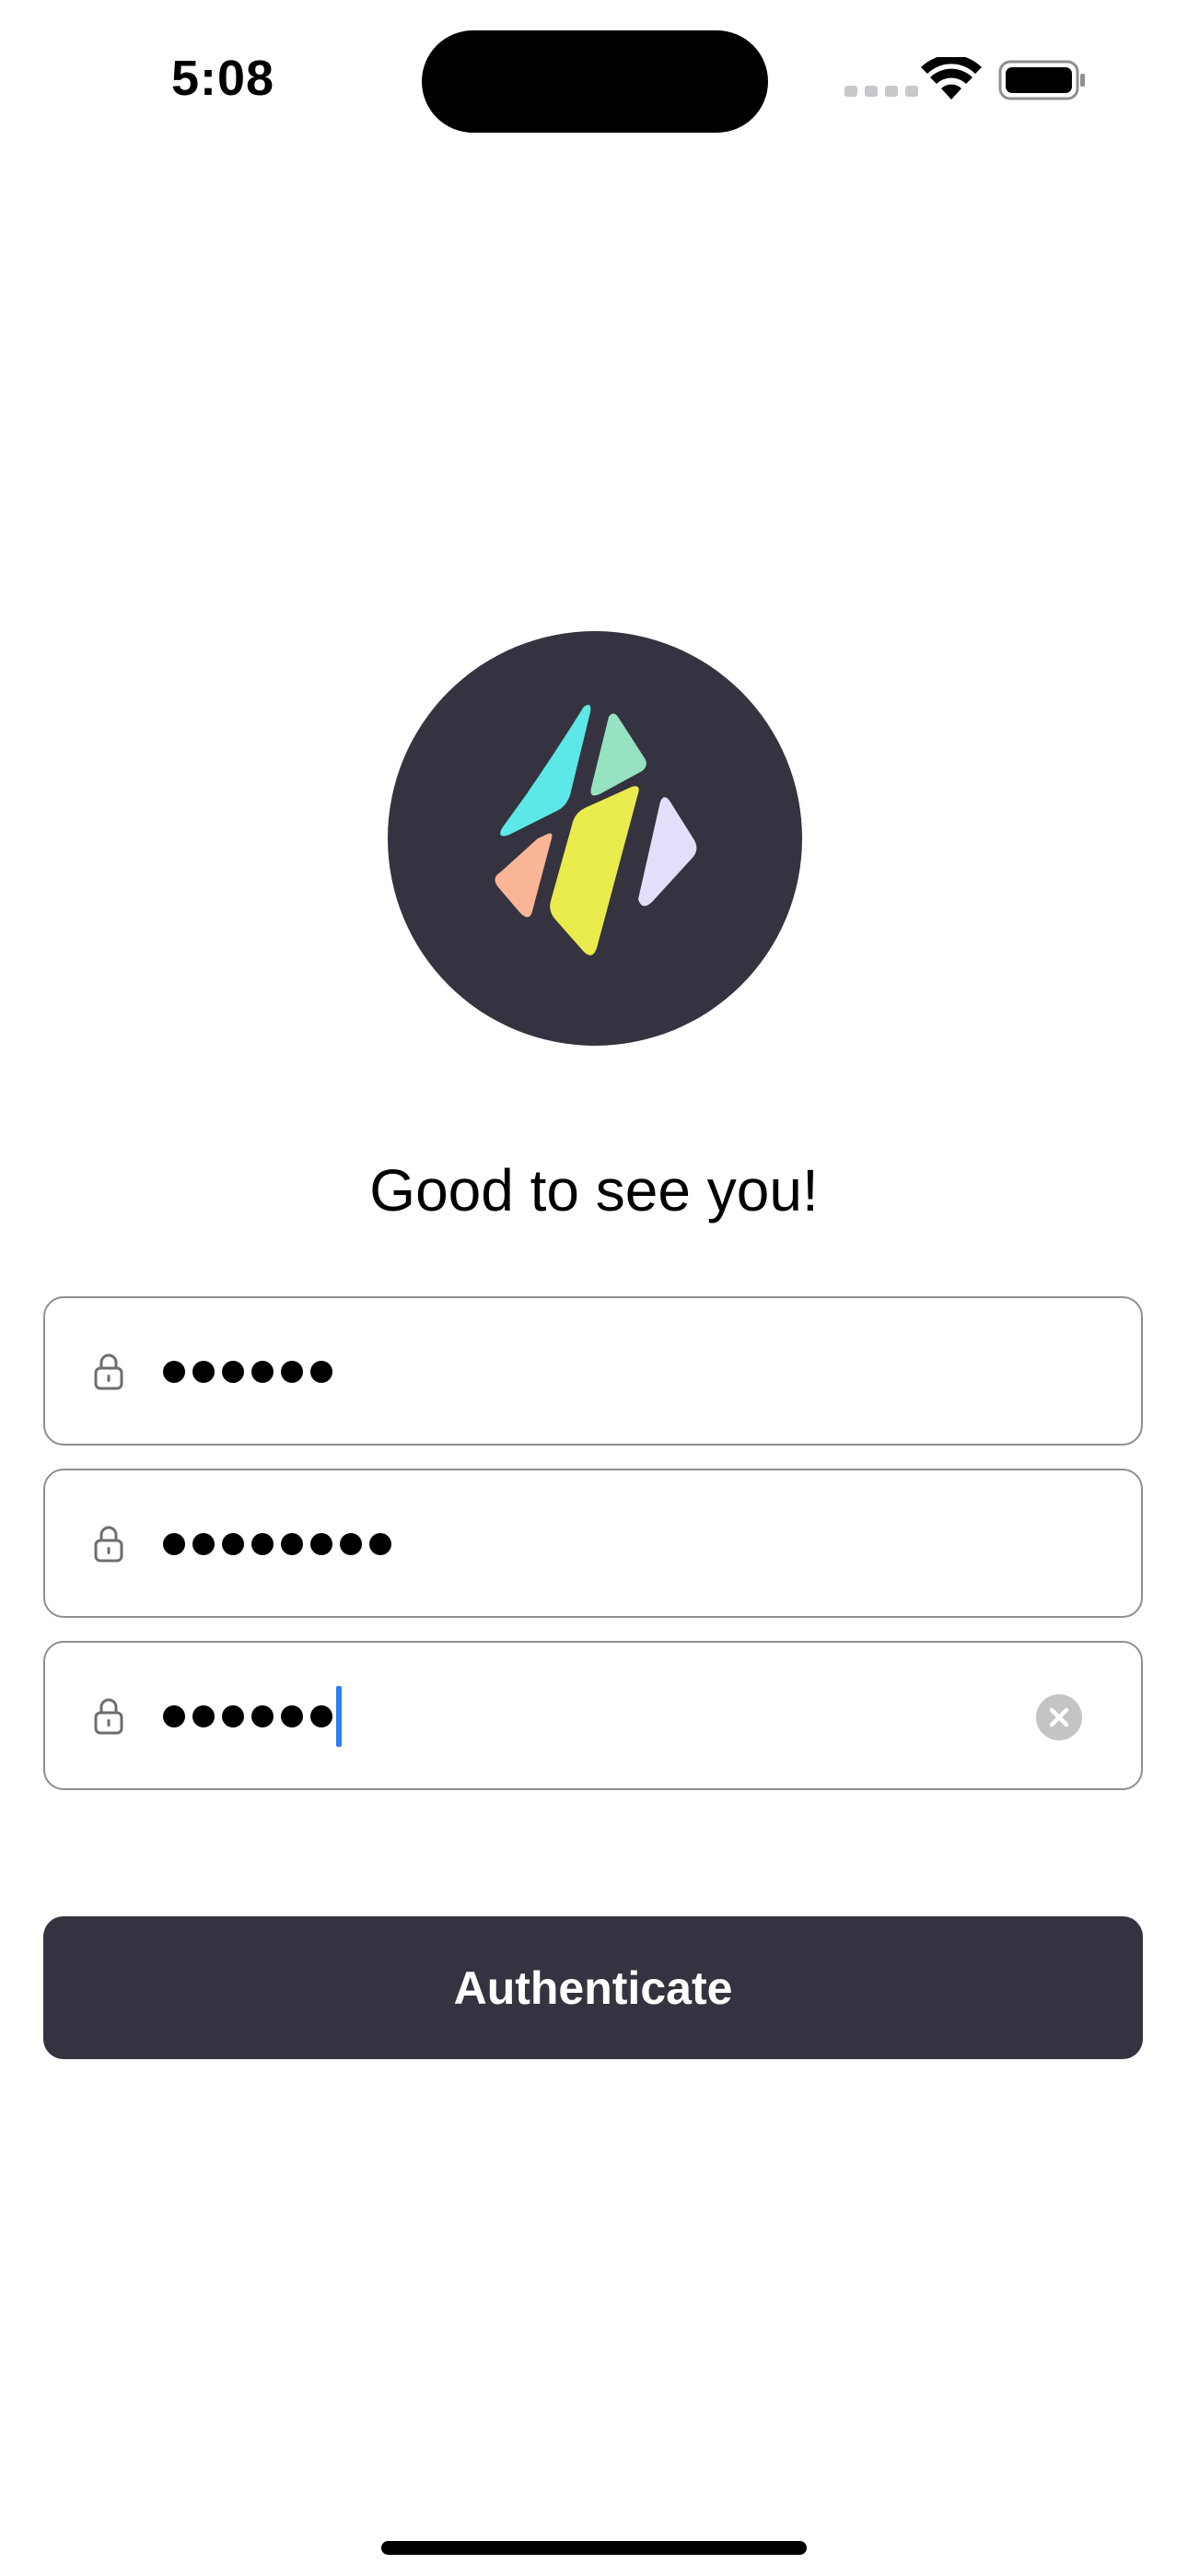  What do you see at coordinates (951, 78) in the screenshot?
I see `wifi-icon` at bounding box center [951, 78].